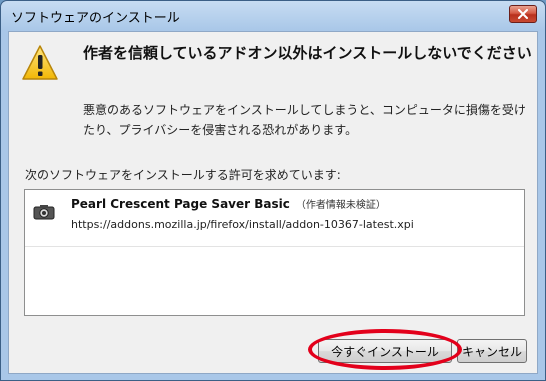 The image size is (546, 381). Describe the element at coordinates (40, 62) in the screenshot. I see `warning-triangle-icon` at that location.